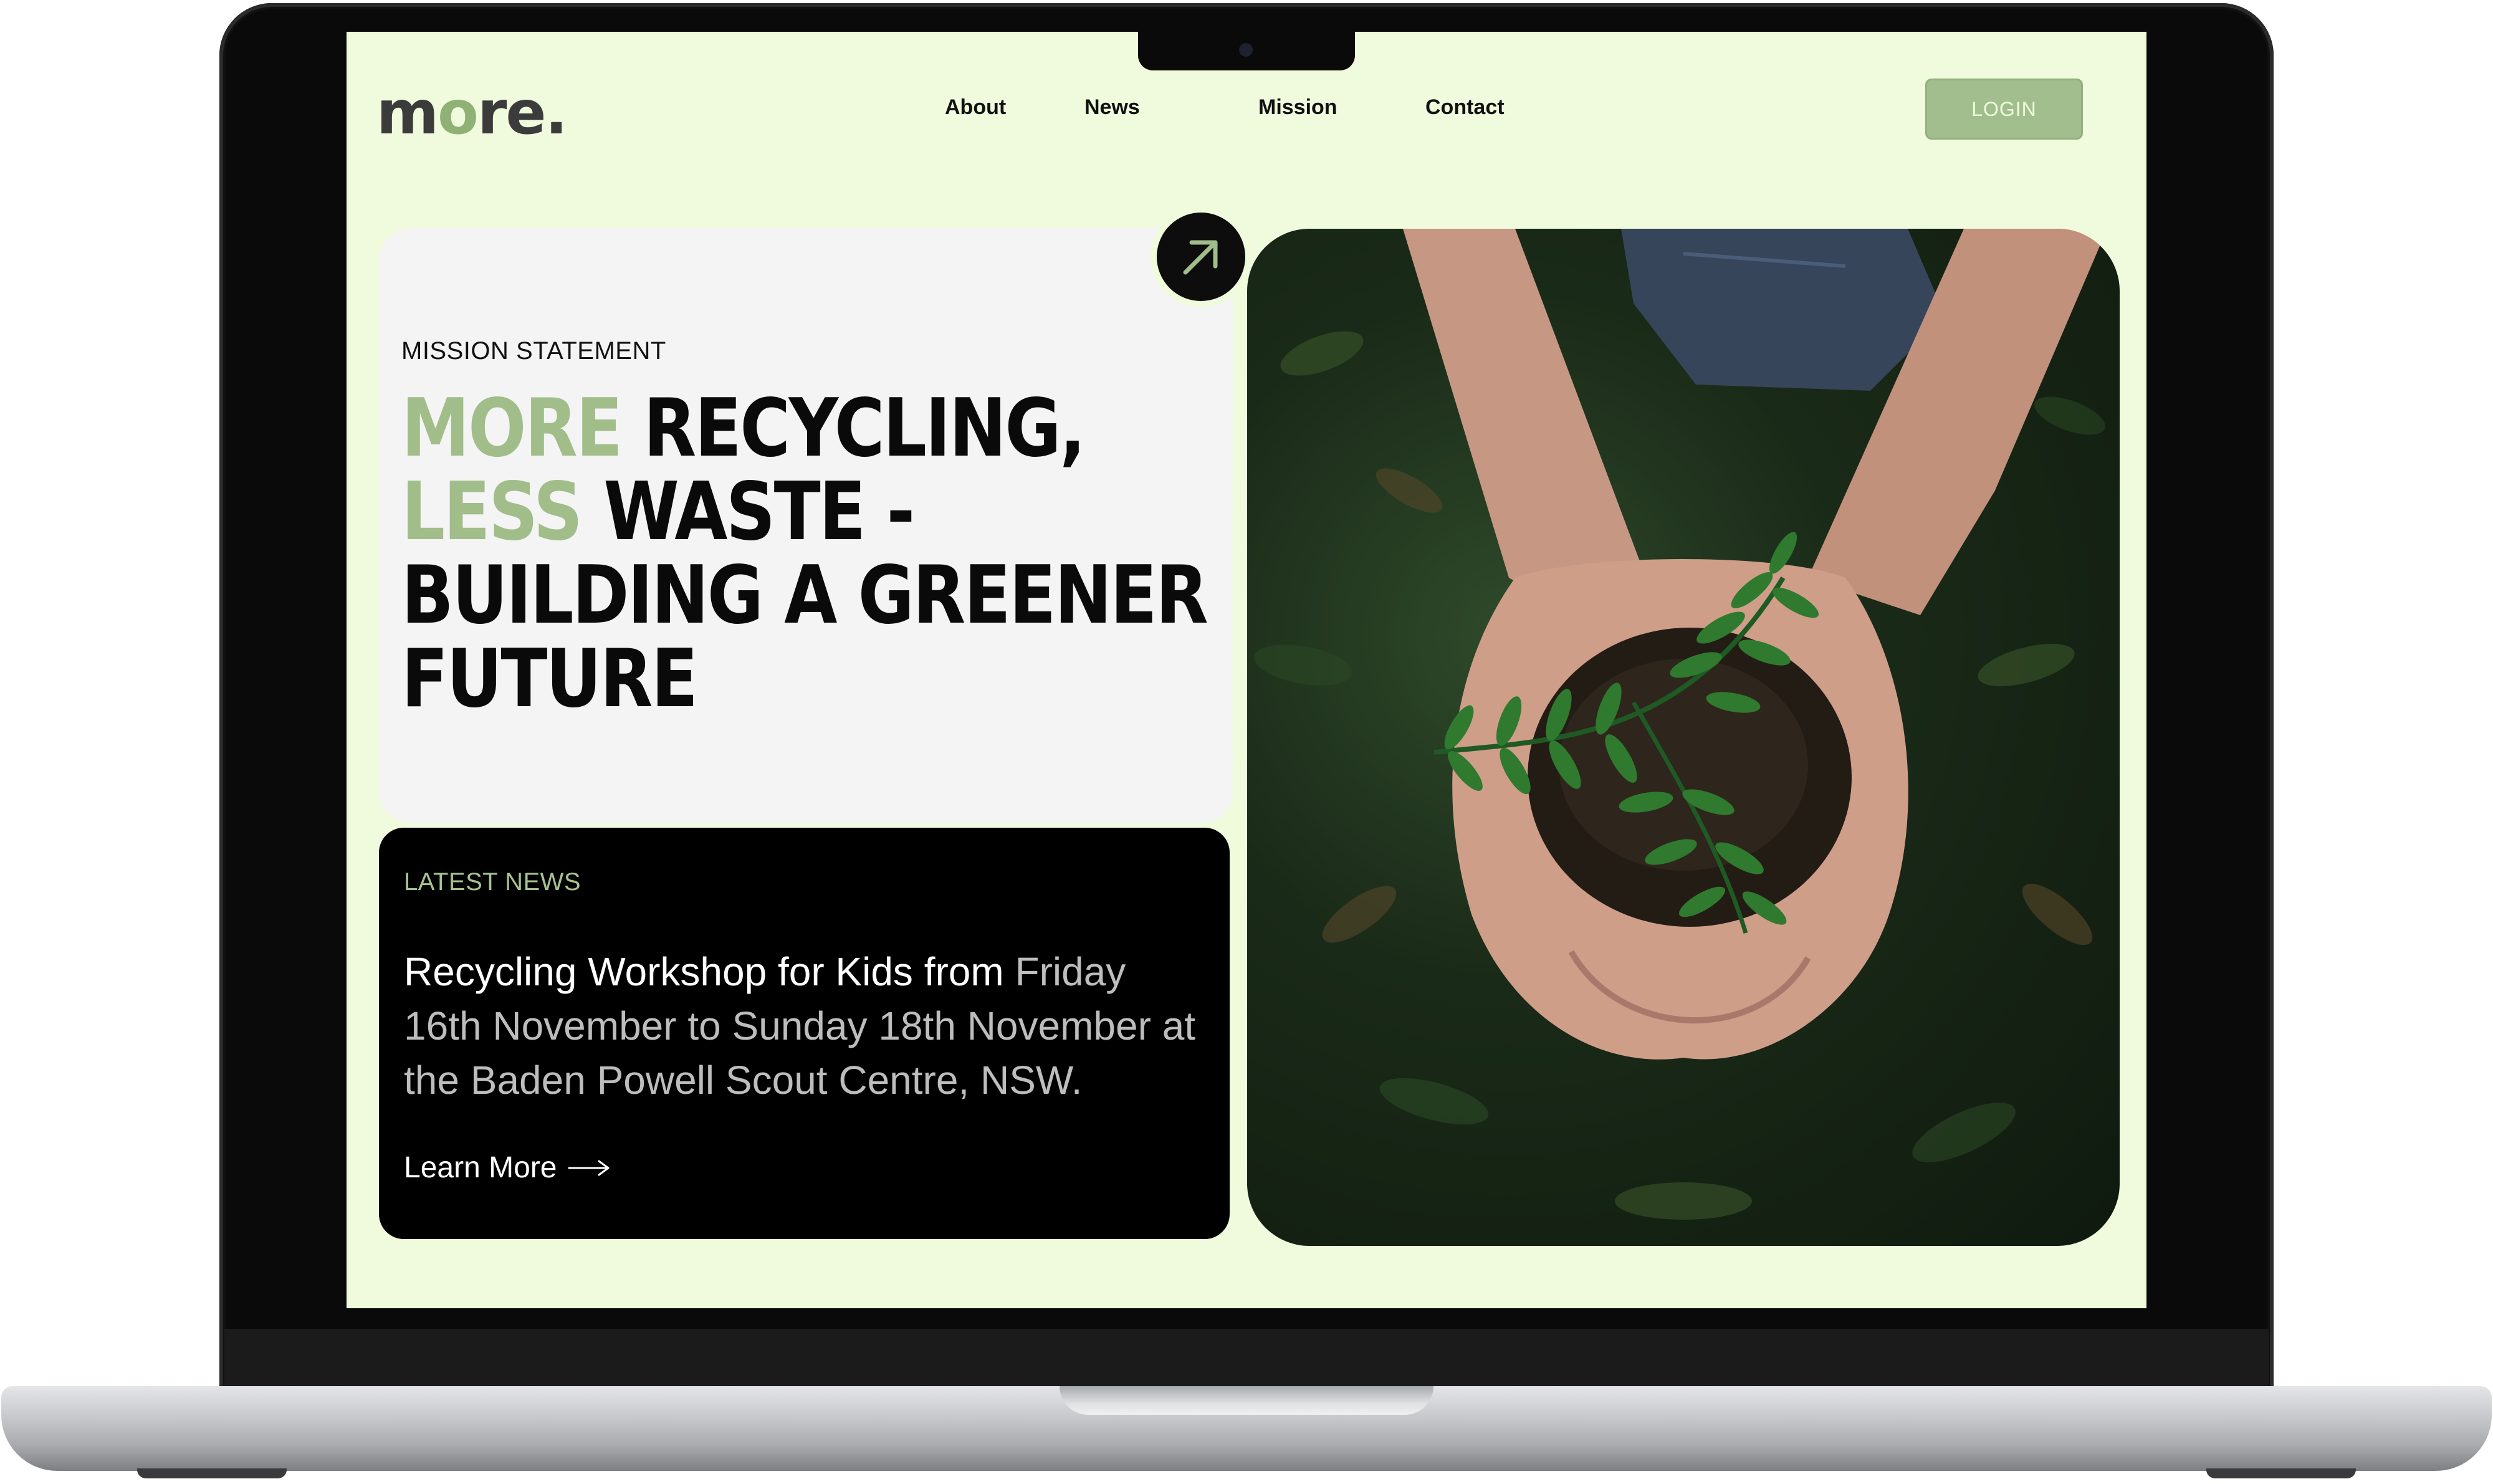 This screenshot has height=1484, width=2493. Describe the element at coordinates (589, 1167) in the screenshot. I see `arrow-right-icon` at that location.